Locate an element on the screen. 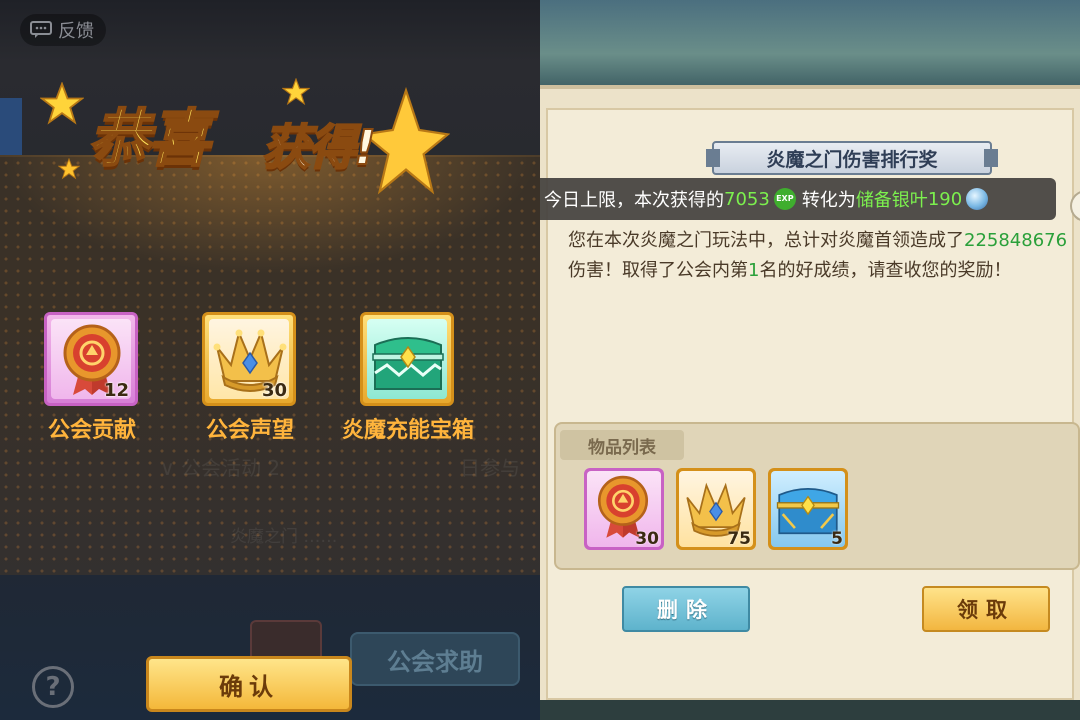 This screenshot has width=1080, height=720. exp-value: 7053 is located at coordinates (747, 199).